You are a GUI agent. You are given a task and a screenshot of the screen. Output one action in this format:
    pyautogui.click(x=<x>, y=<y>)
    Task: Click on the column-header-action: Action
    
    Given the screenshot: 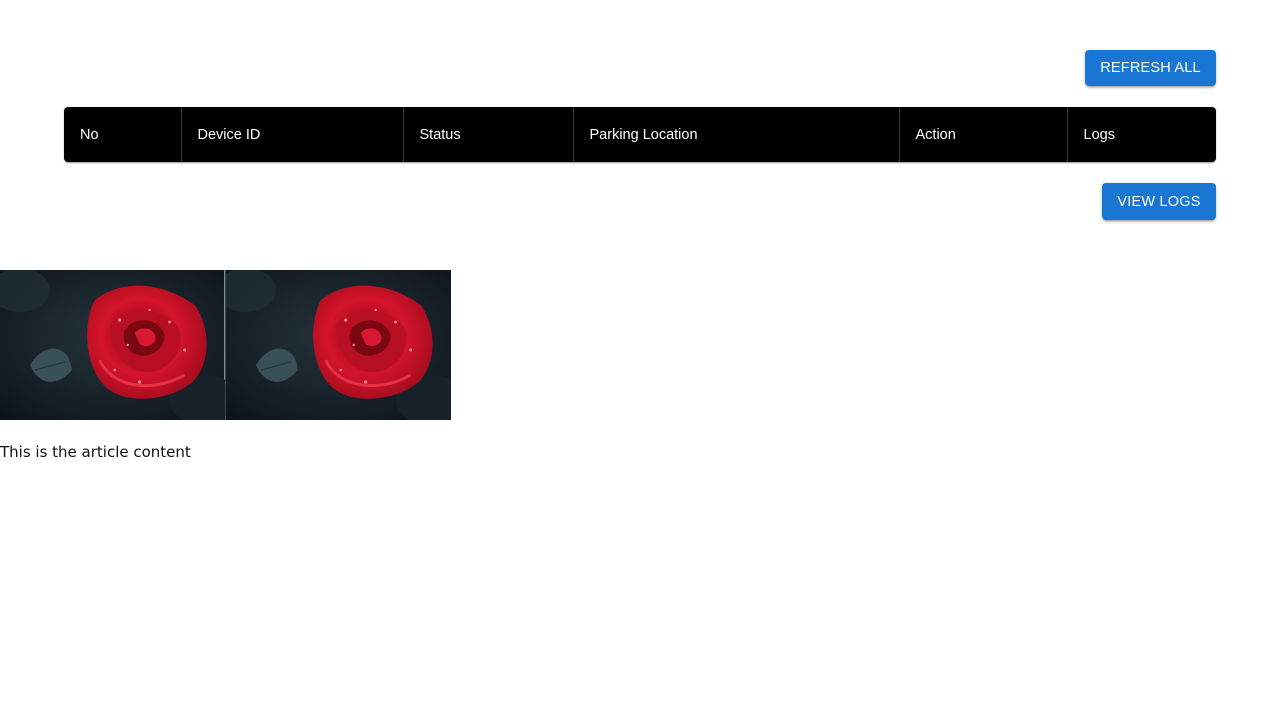 What is the action you would take?
    pyautogui.click(x=983, y=134)
    